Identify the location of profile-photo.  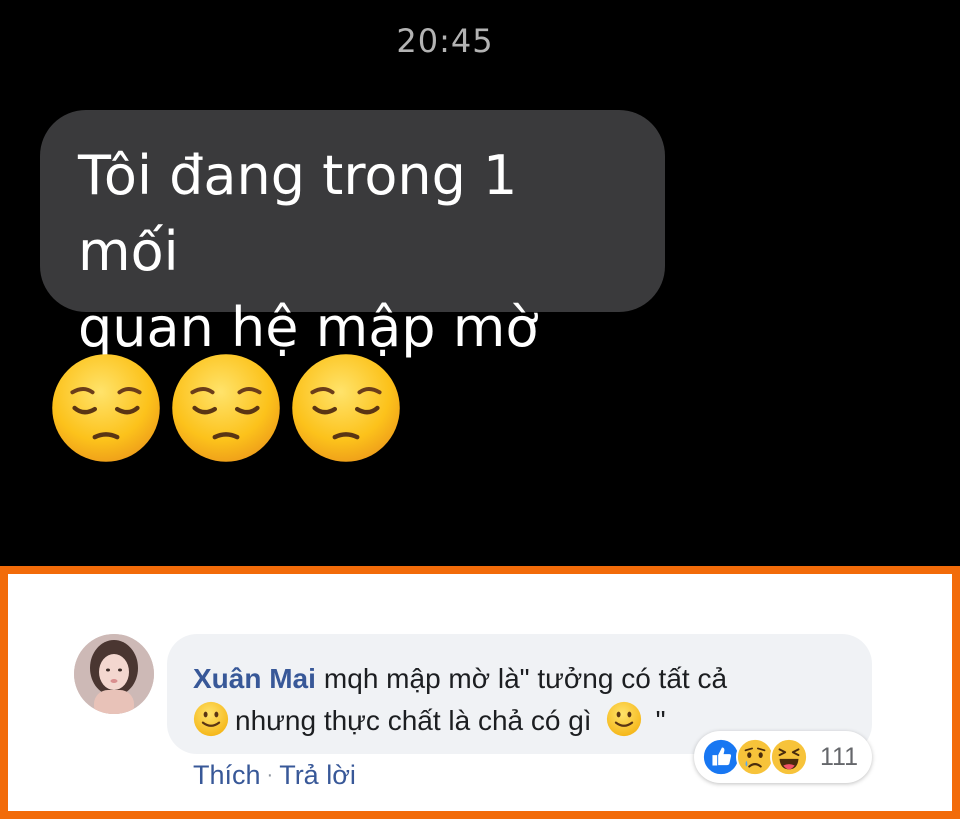
(114, 674).